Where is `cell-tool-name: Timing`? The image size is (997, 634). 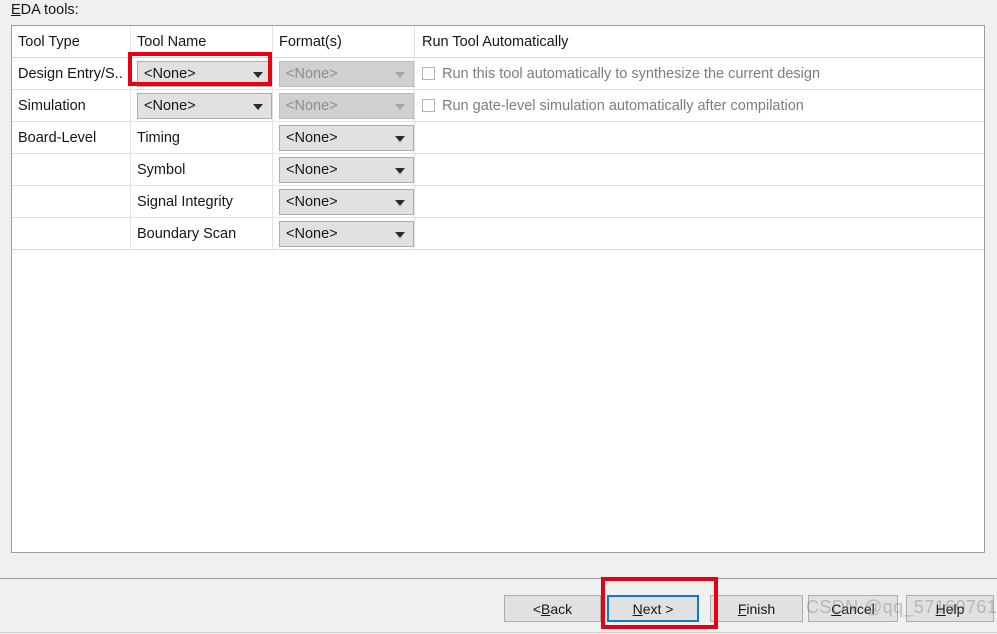
cell-tool-name: Timing is located at coordinates (202, 137).